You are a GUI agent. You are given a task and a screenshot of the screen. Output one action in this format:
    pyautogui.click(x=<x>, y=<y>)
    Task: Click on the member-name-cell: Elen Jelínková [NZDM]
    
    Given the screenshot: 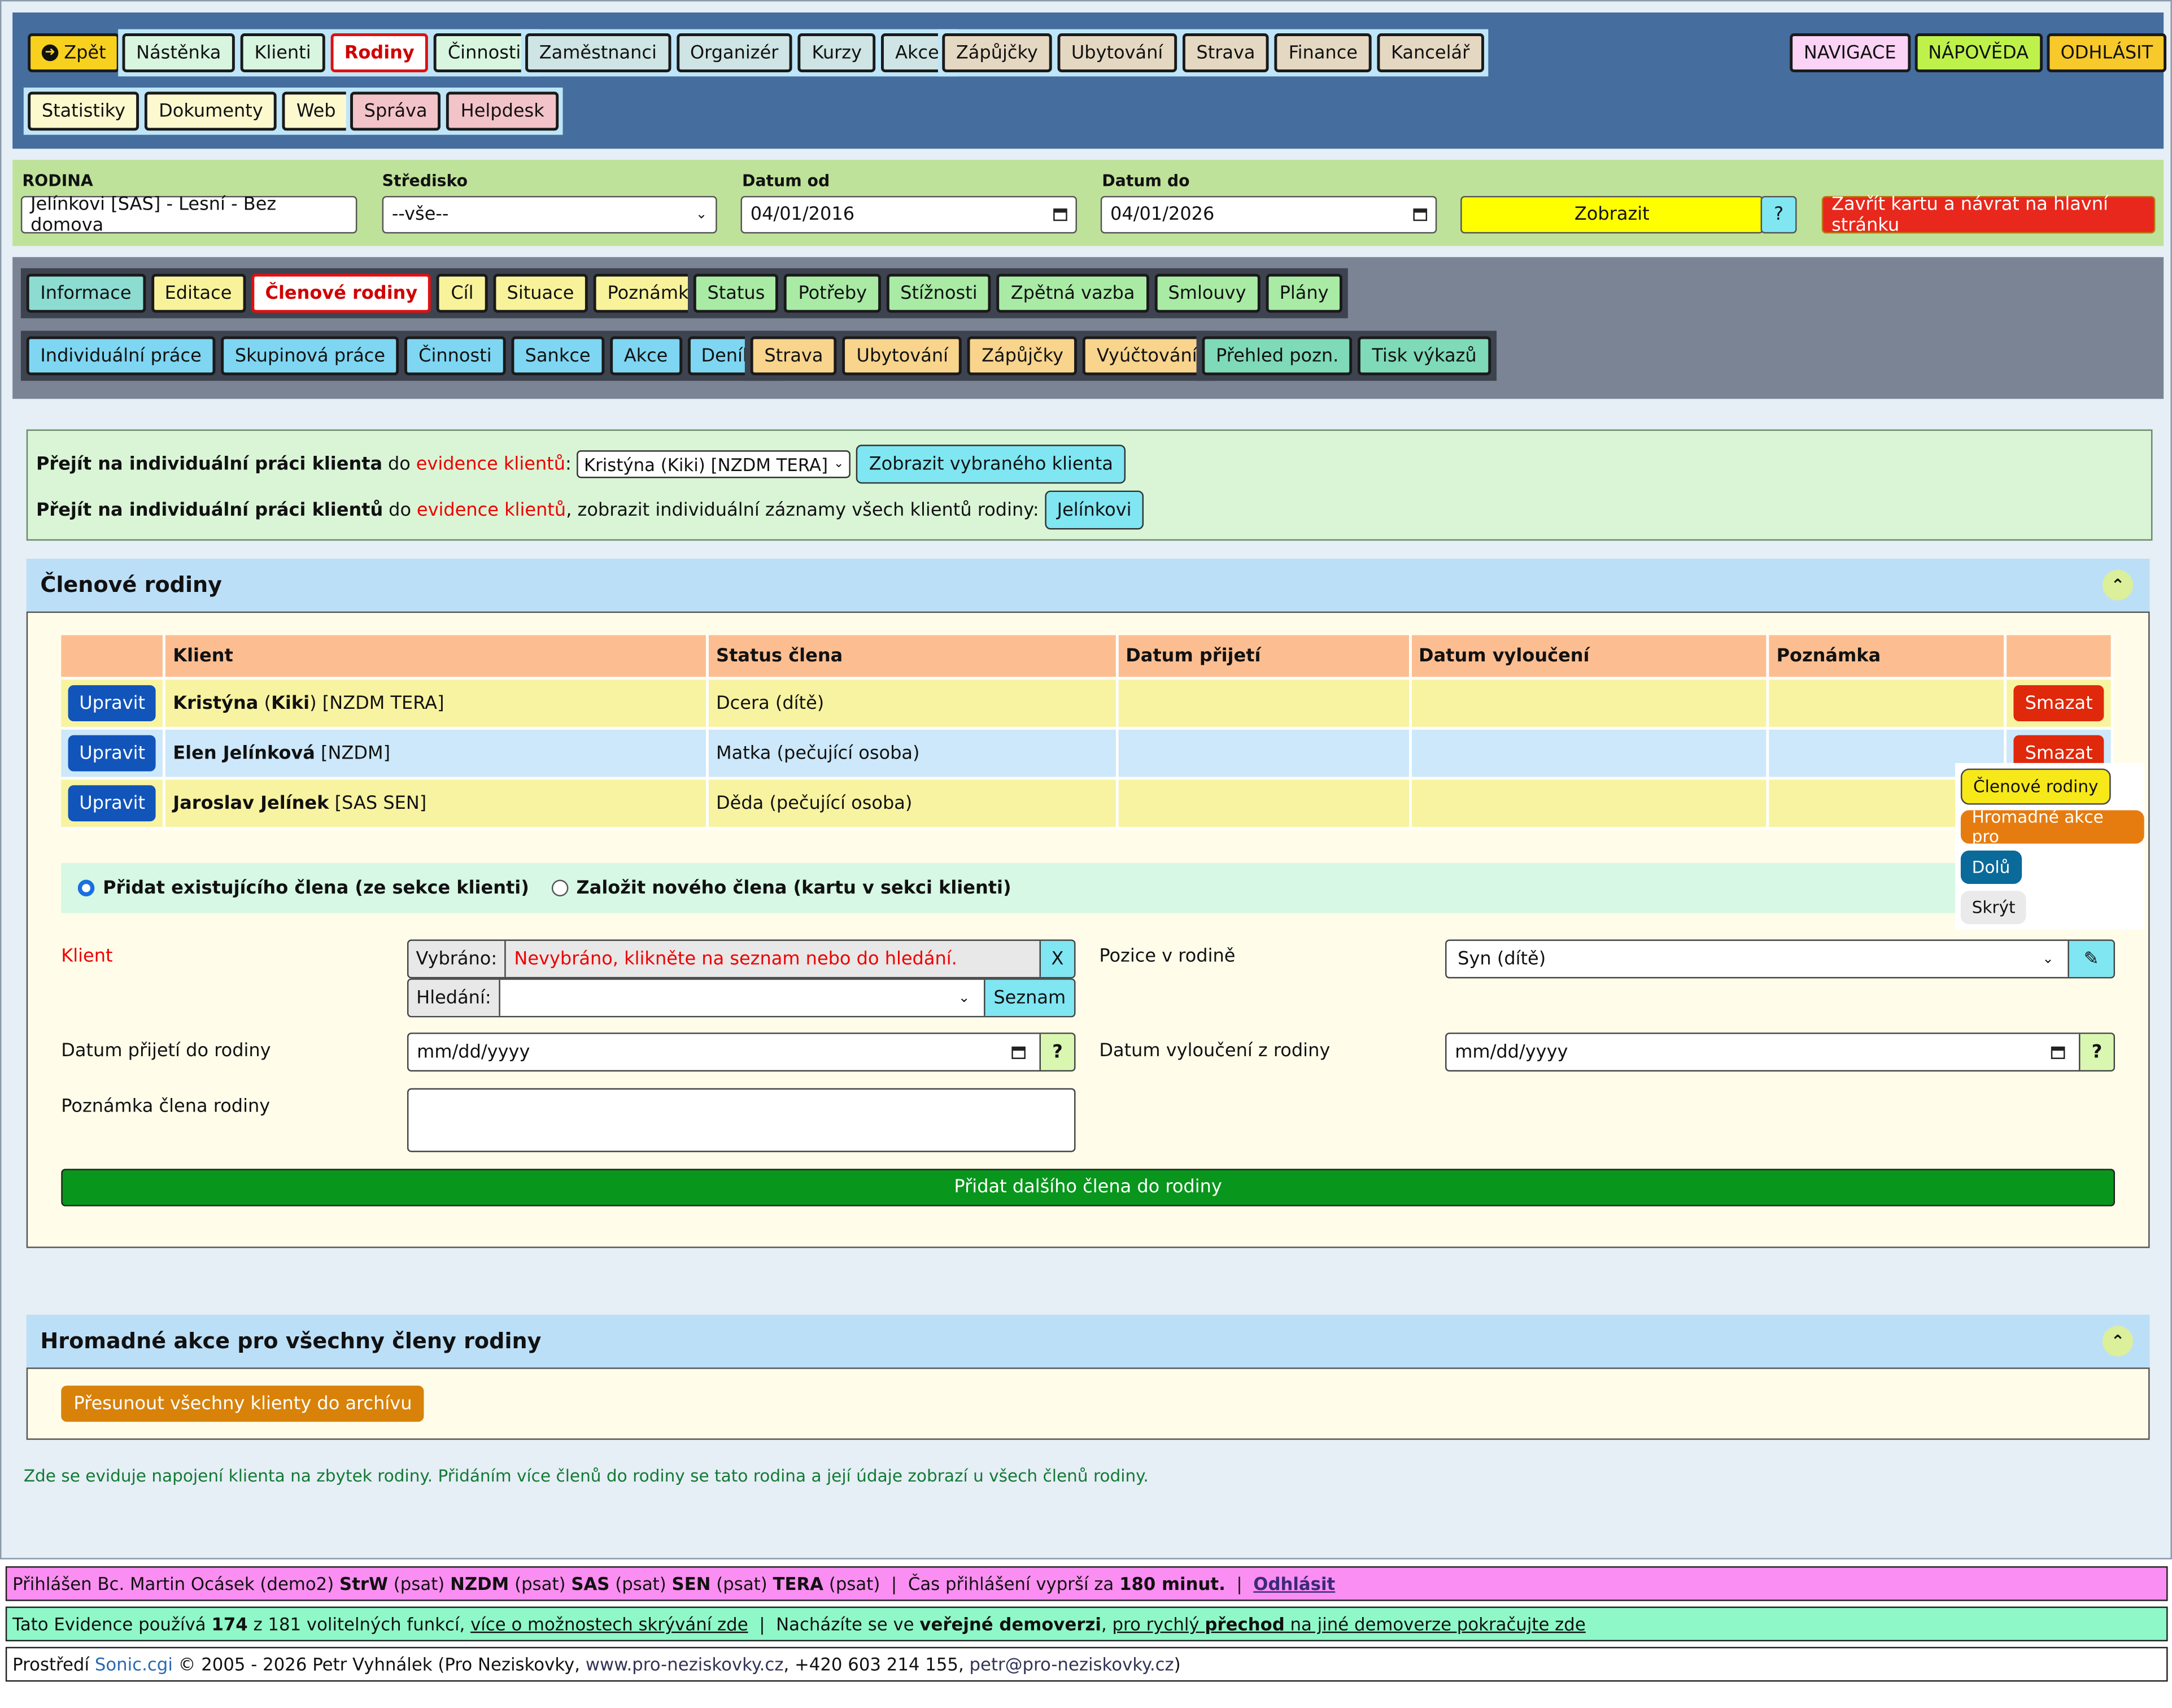 What is the action you would take?
    pyautogui.click(x=437, y=754)
    